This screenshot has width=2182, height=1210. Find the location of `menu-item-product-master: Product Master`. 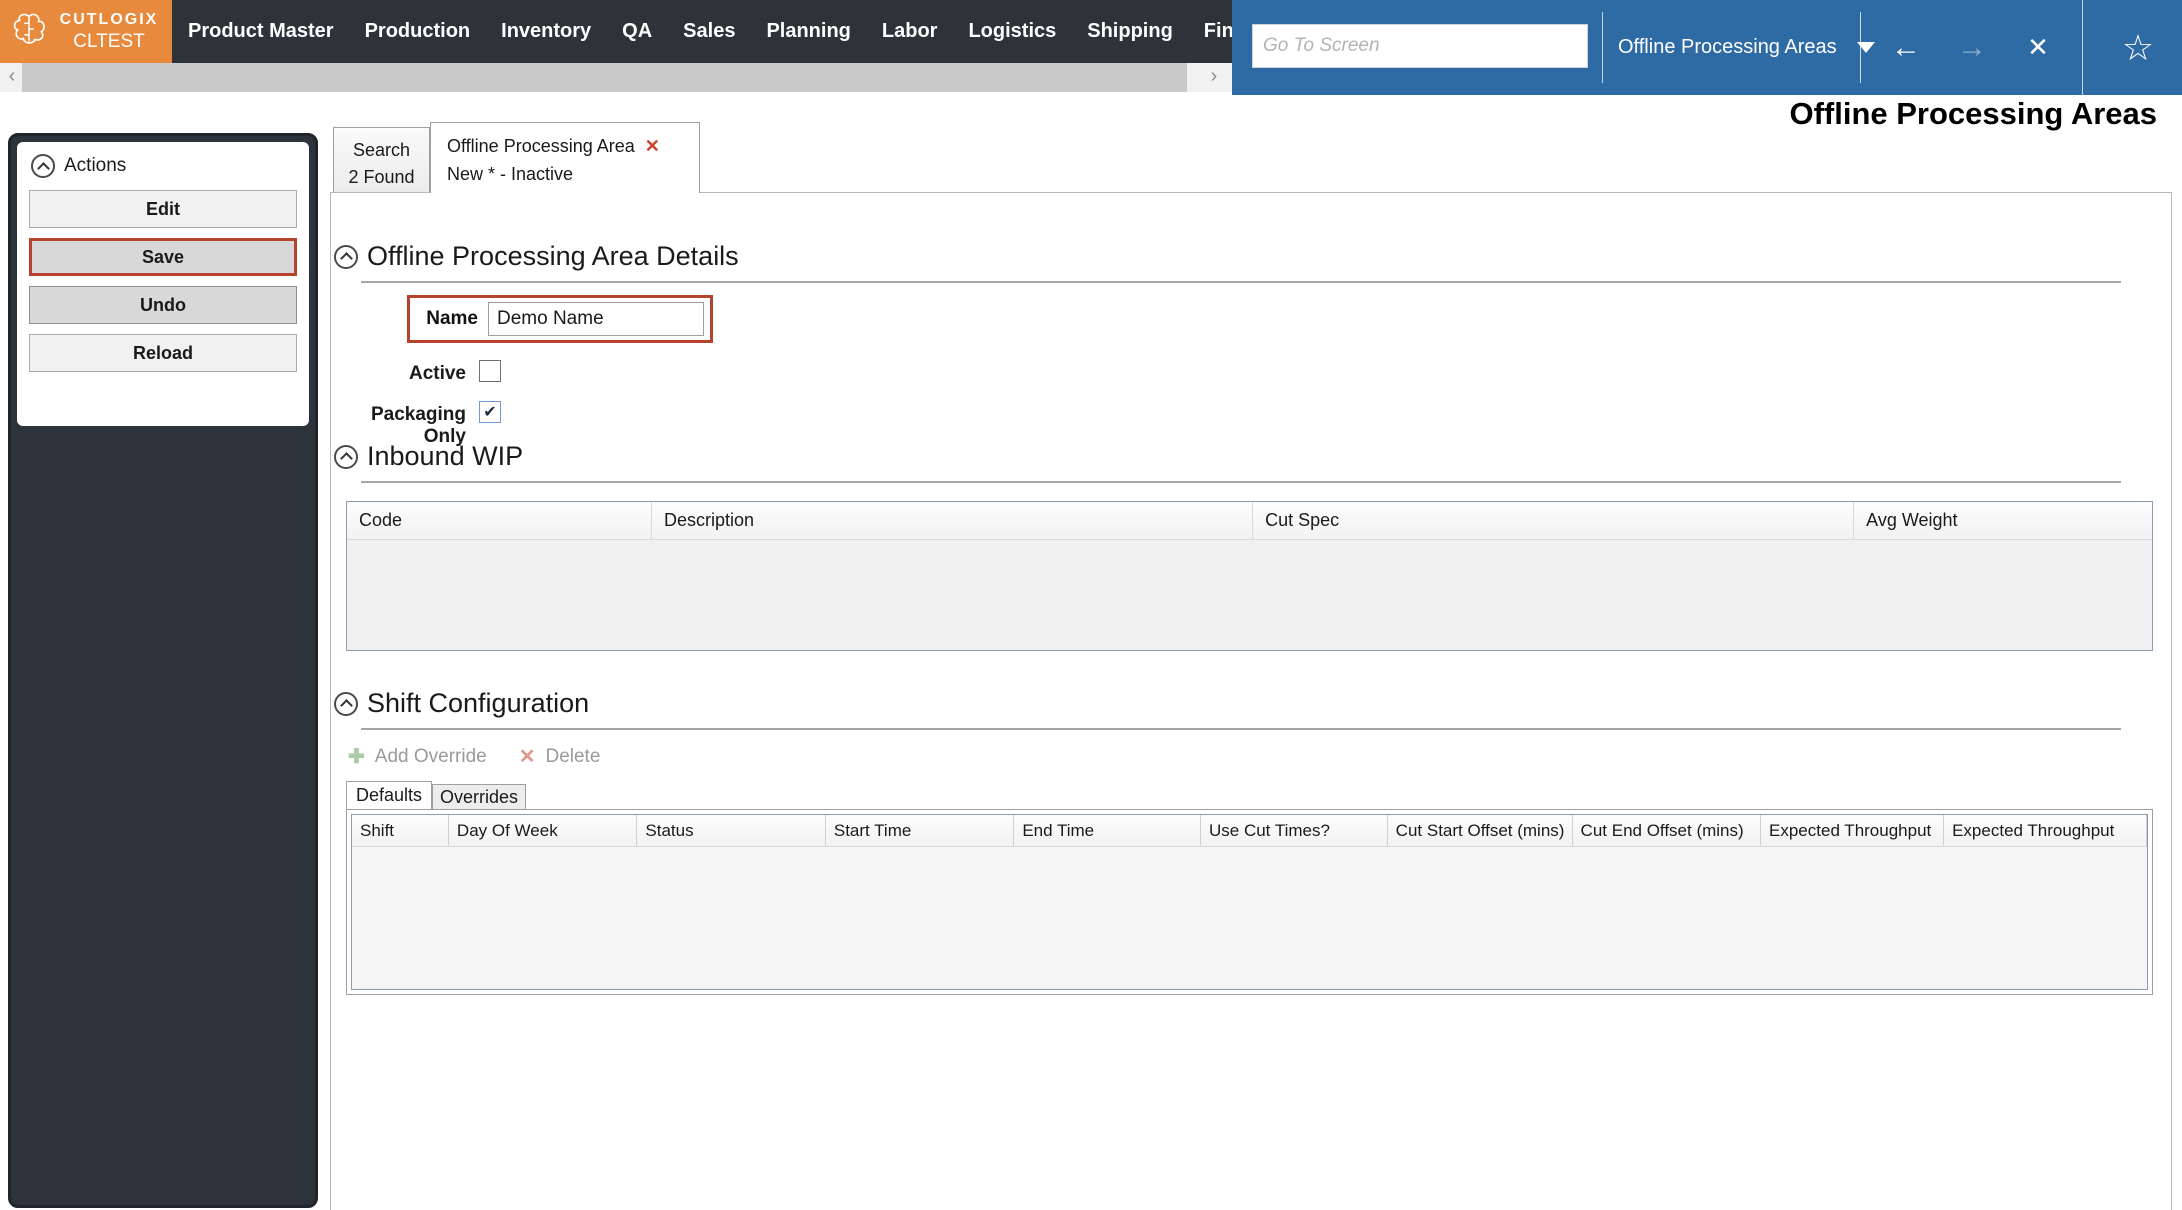

menu-item-product-master: Product Master is located at coordinates (261, 31).